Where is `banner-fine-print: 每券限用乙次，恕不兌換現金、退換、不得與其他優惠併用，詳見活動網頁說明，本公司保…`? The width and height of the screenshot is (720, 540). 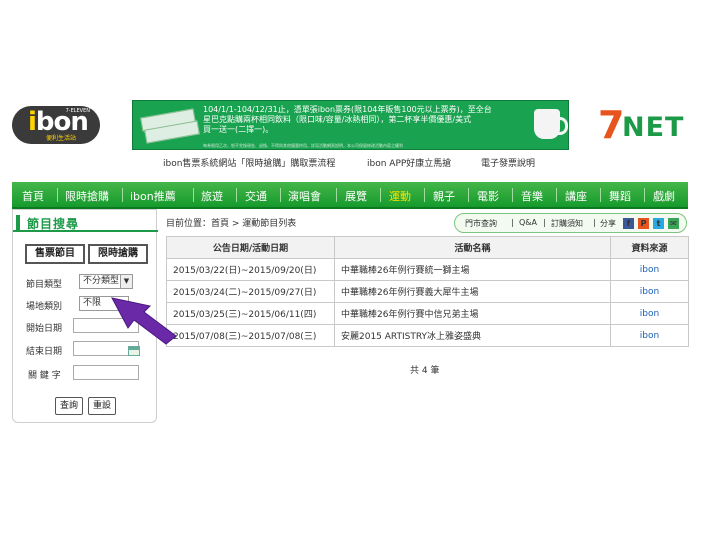
banner-fine-print: 每券限用乙次，恕不兌換現金、退換、不得與其他優惠併用，詳見活動網頁說明，本公司保… is located at coordinates (303, 145).